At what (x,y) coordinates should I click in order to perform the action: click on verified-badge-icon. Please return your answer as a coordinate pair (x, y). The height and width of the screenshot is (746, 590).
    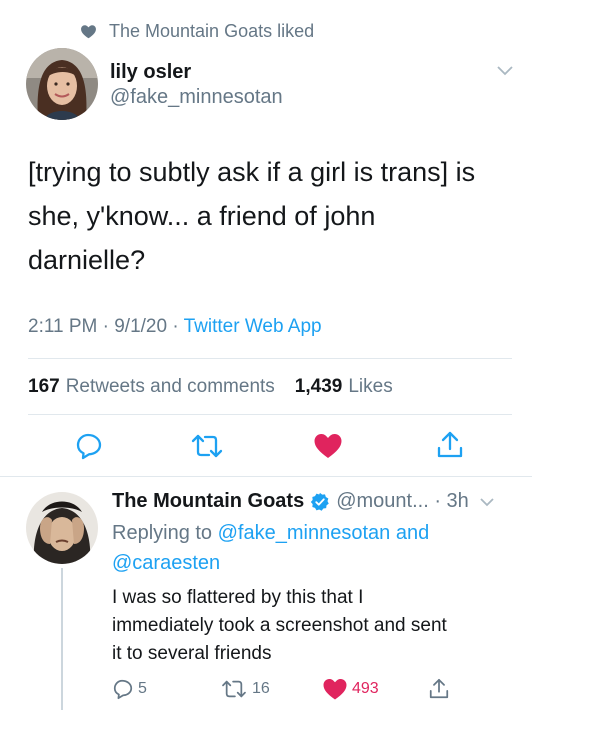
    Looking at the image, I should click on (320, 501).